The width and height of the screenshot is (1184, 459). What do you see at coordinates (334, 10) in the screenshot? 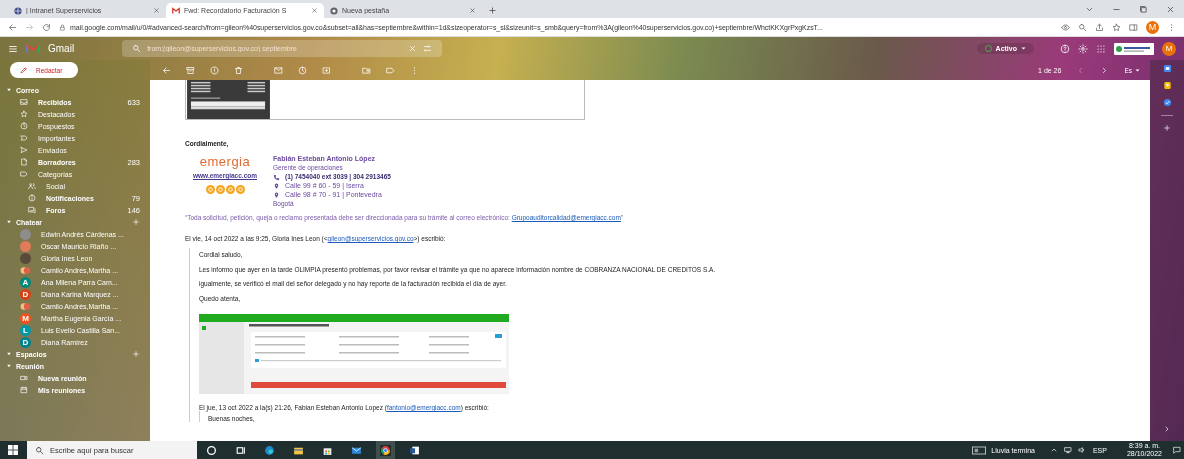
I see `chrome-icon` at bounding box center [334, 10].